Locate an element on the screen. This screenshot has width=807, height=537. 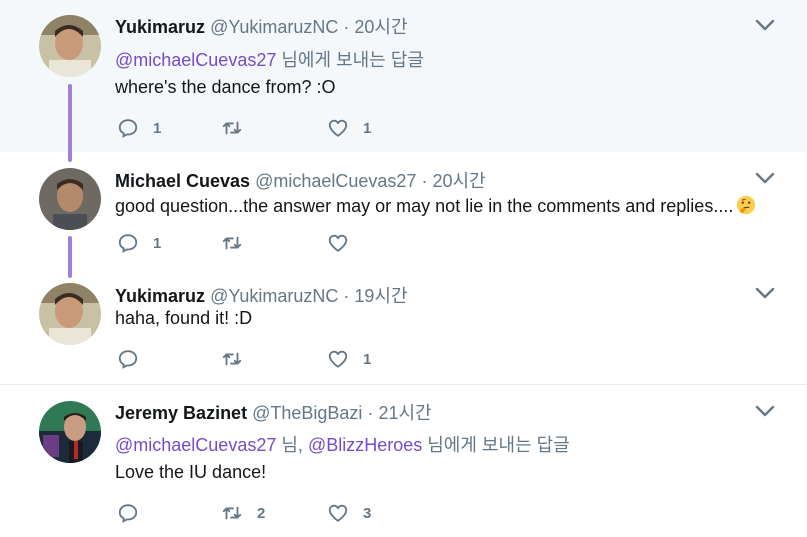
tweet-text: haha, found it! :D is located at coordinates (184, 318).